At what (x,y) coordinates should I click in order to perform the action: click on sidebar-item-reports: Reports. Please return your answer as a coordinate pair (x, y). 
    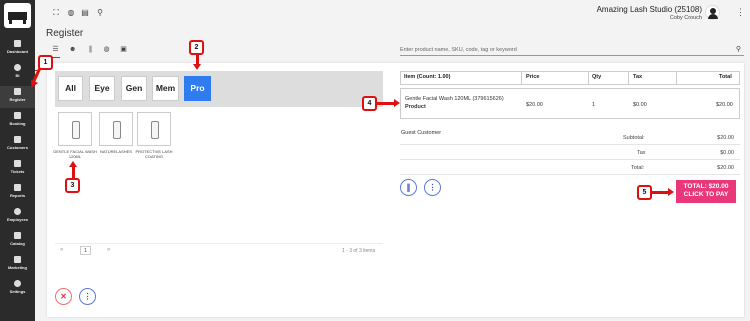
    Looking at the image, I should click on (17, 193).